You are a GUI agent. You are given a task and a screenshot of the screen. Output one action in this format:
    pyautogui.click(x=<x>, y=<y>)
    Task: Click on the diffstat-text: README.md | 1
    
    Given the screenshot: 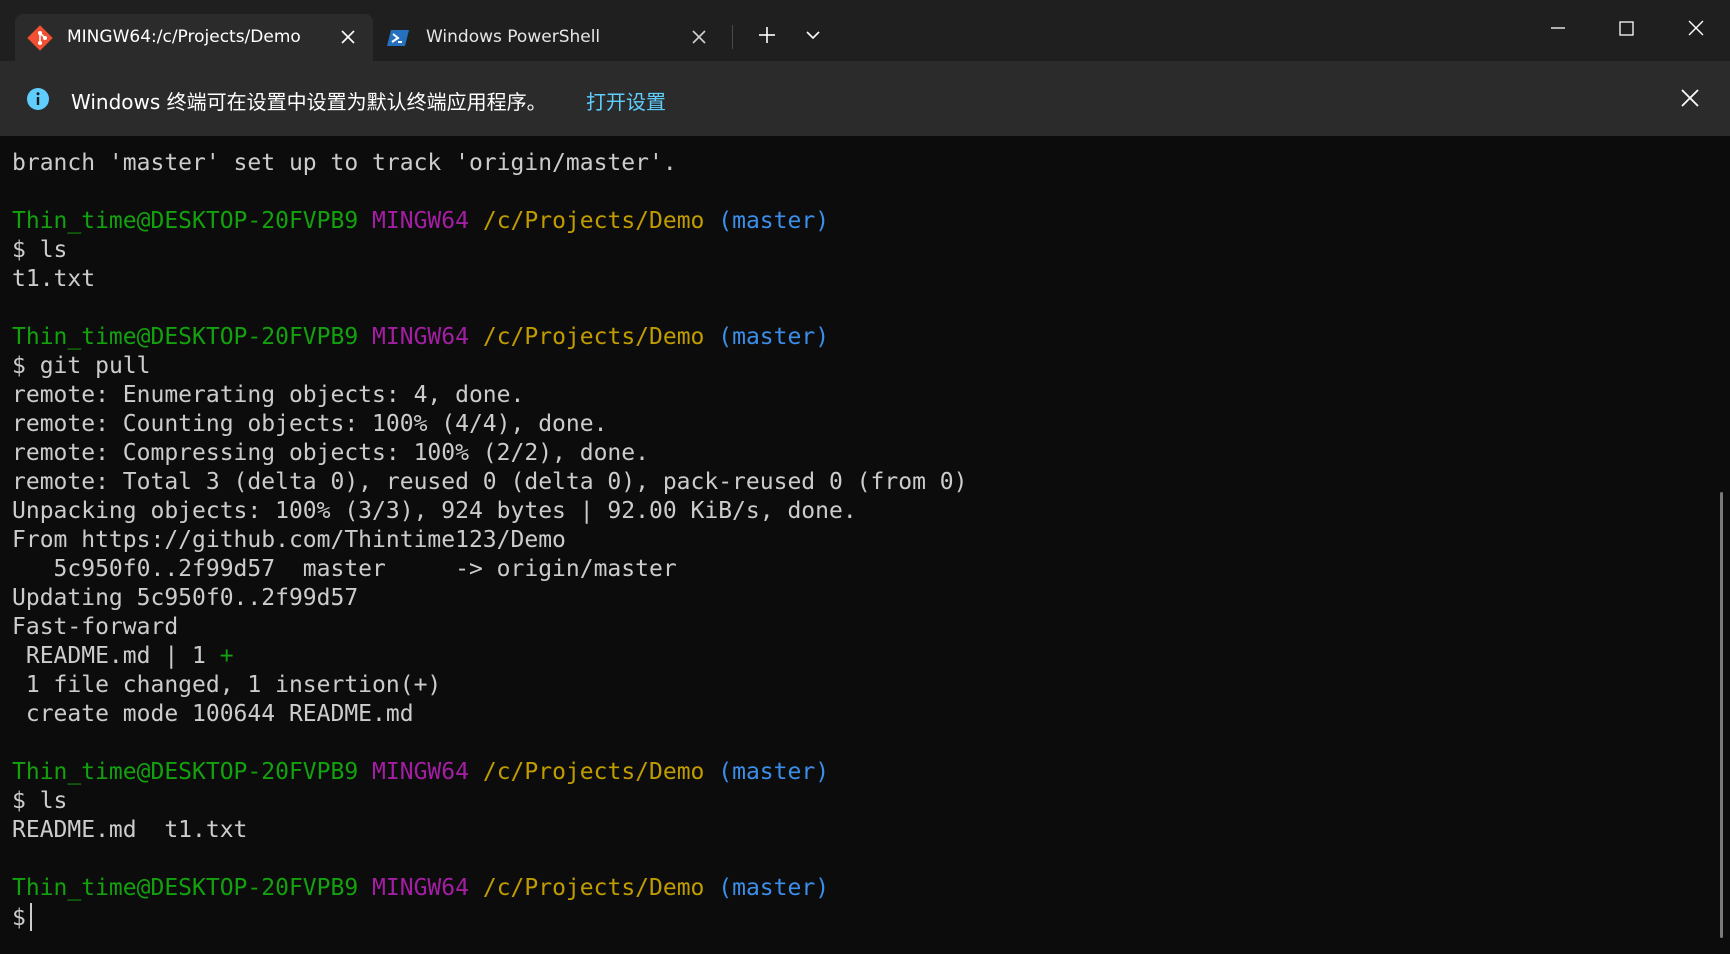 What is the action you would take?
    pyautogui.click(x=116, y=656)
    